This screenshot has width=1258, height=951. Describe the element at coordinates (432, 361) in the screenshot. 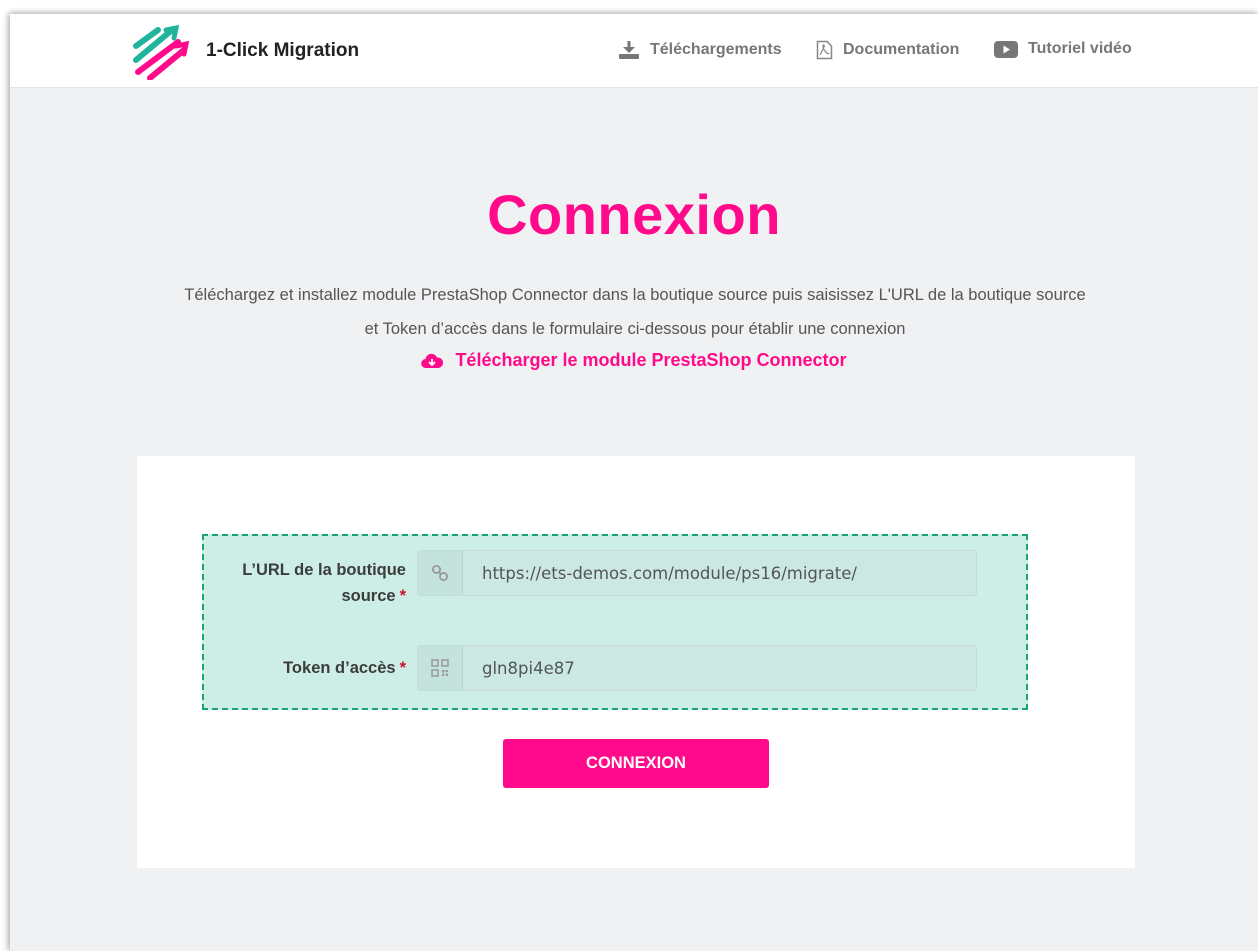

I see `cloud-download-icon` at that location.